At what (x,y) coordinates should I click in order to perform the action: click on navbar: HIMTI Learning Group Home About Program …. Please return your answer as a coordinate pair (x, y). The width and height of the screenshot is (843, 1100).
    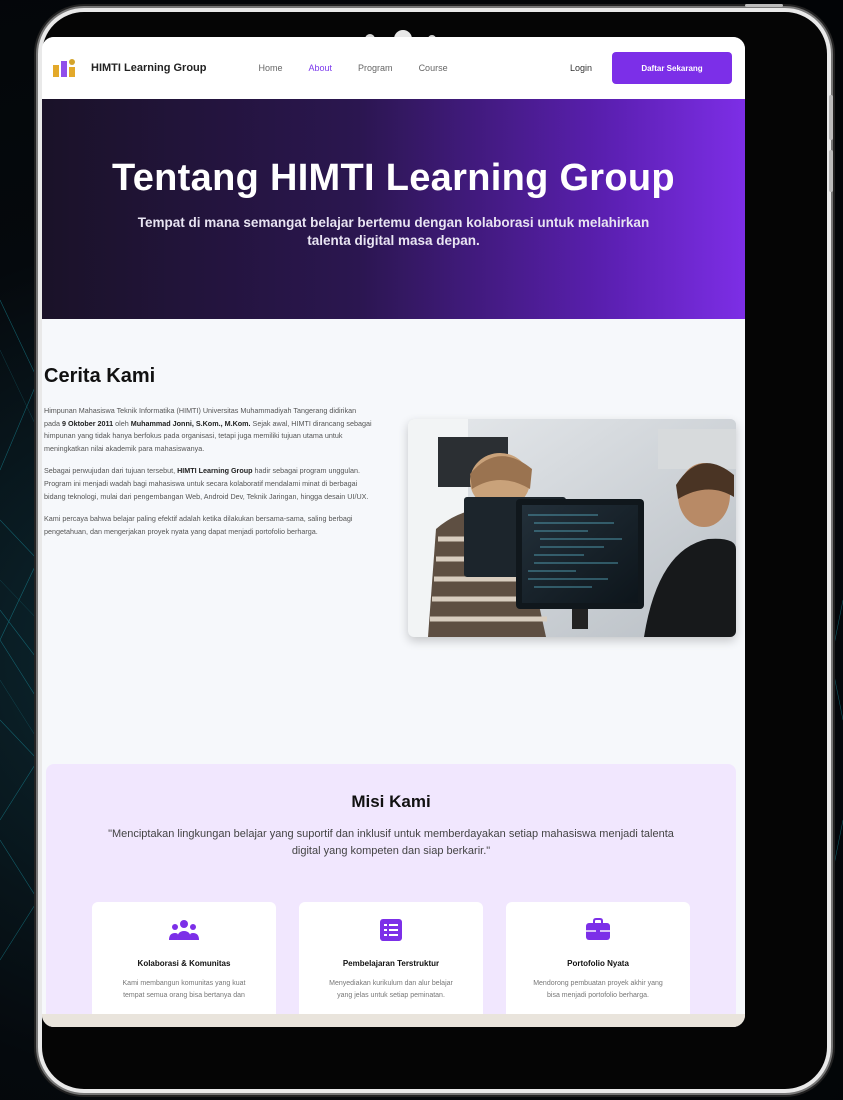
    Looking at the image, I should click on (393, 68).